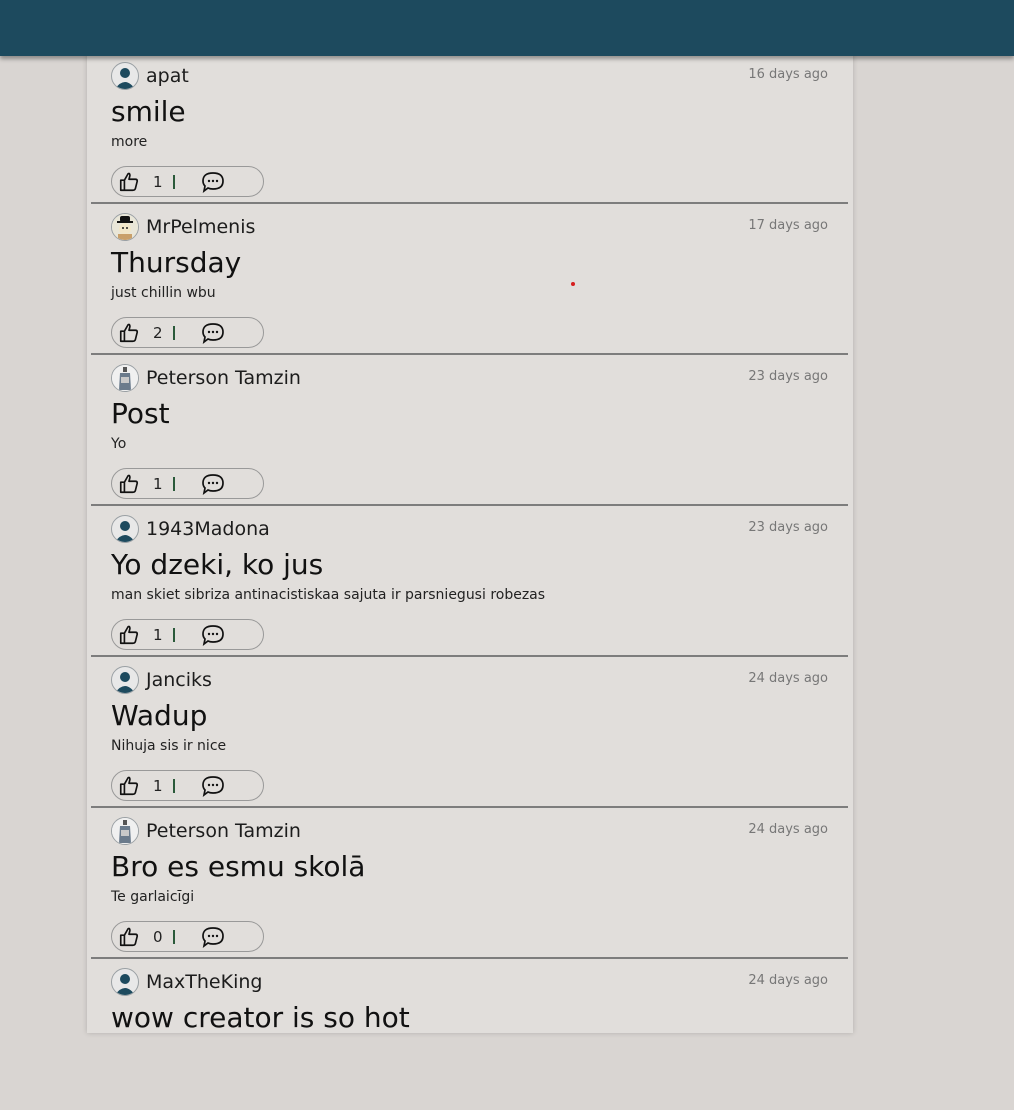 The height and width of the screenshot is (1110, 1014). What do you see at coordinates (469, 430) in the screenshot?
I see `post-card: Peterson Tamzin 23 days ago Post Yo 1` at bounding box center [469, 430].